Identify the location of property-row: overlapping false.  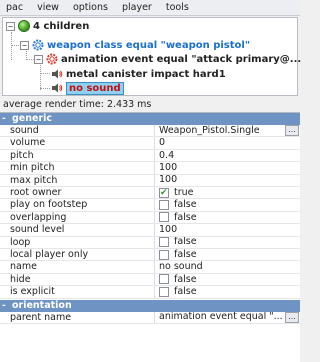
(150, 218).